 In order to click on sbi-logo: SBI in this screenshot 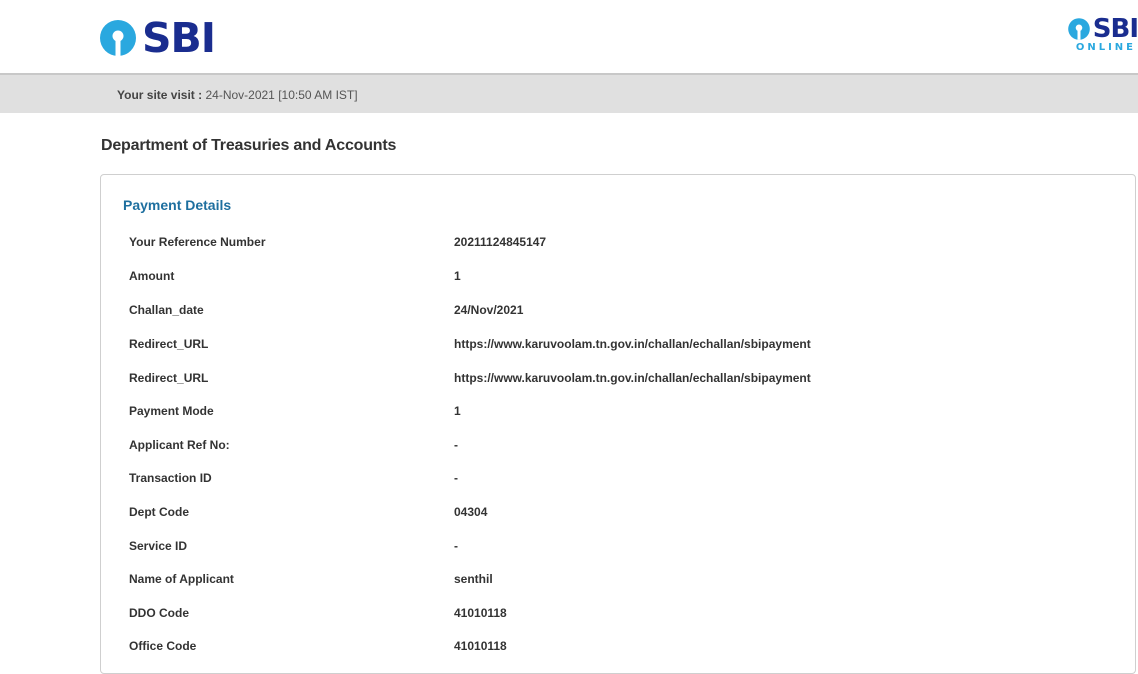, I will do `click(157, 38)`.